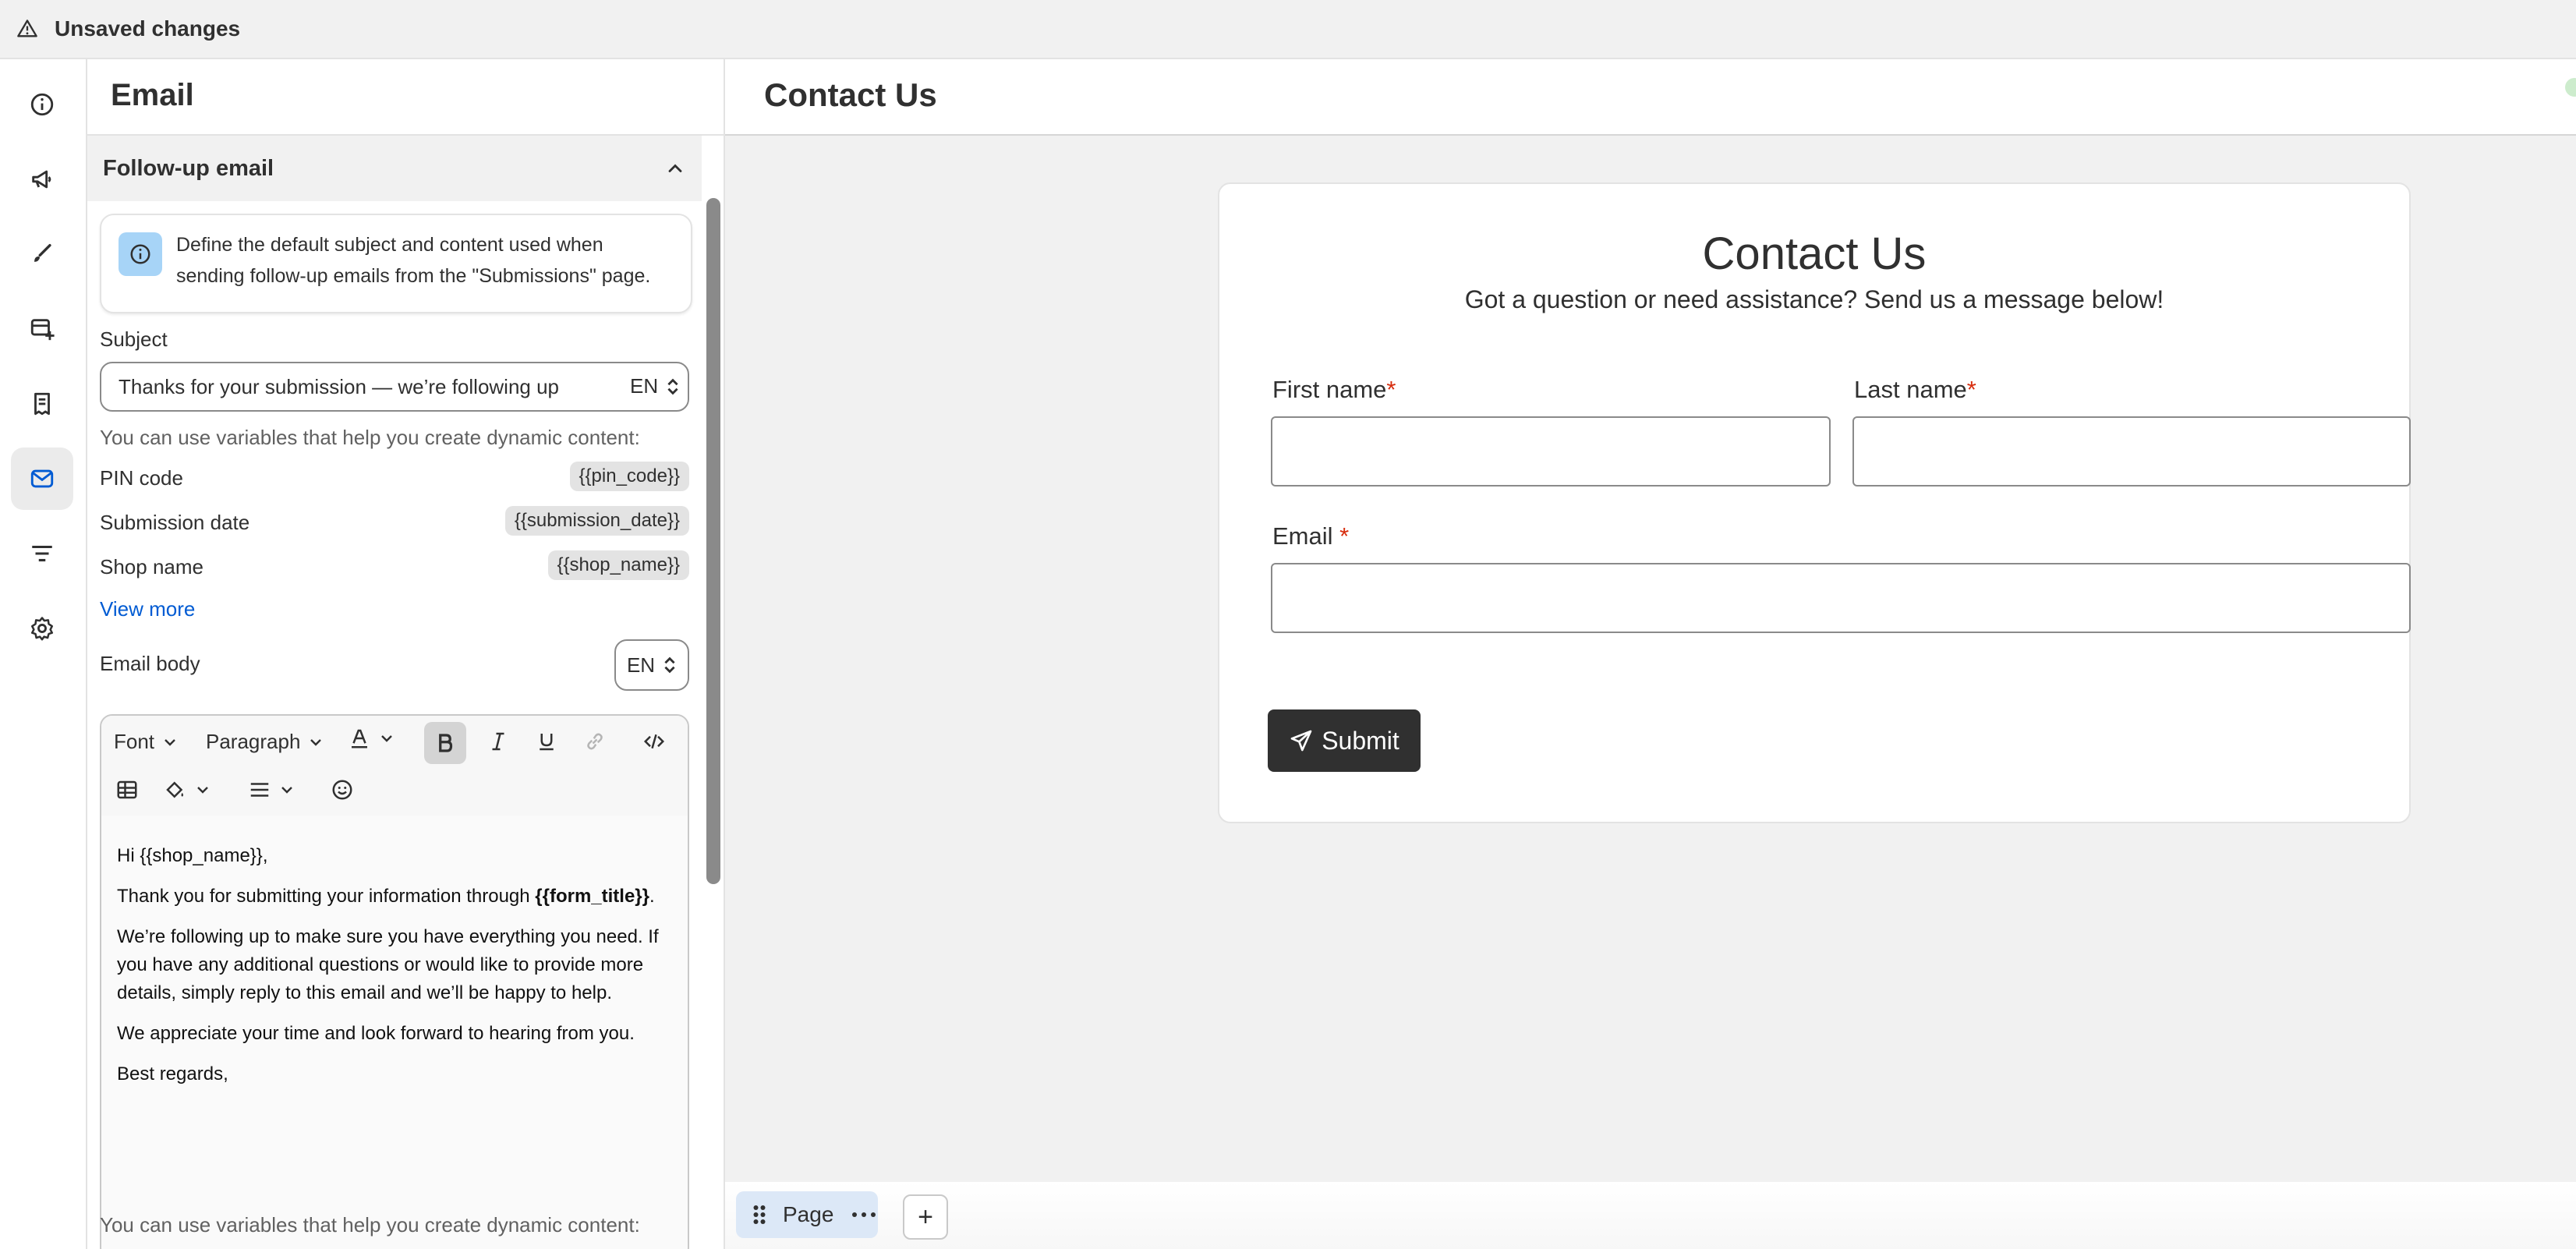 The image size is (2576, 1249). I want to click on table-button, so click(127, 789).